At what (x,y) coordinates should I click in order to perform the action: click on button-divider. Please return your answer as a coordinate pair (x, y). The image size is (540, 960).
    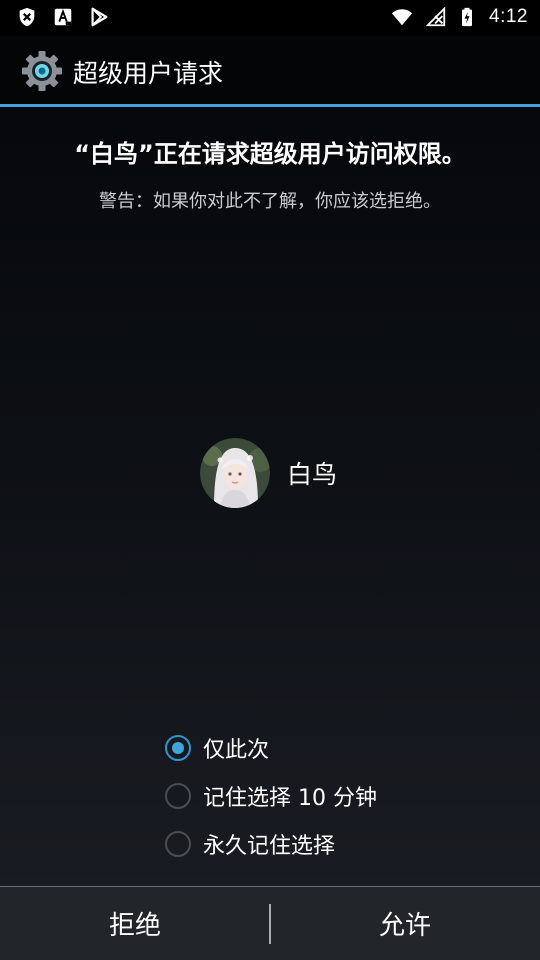
    Looking at the image, I should click on (270, 924).